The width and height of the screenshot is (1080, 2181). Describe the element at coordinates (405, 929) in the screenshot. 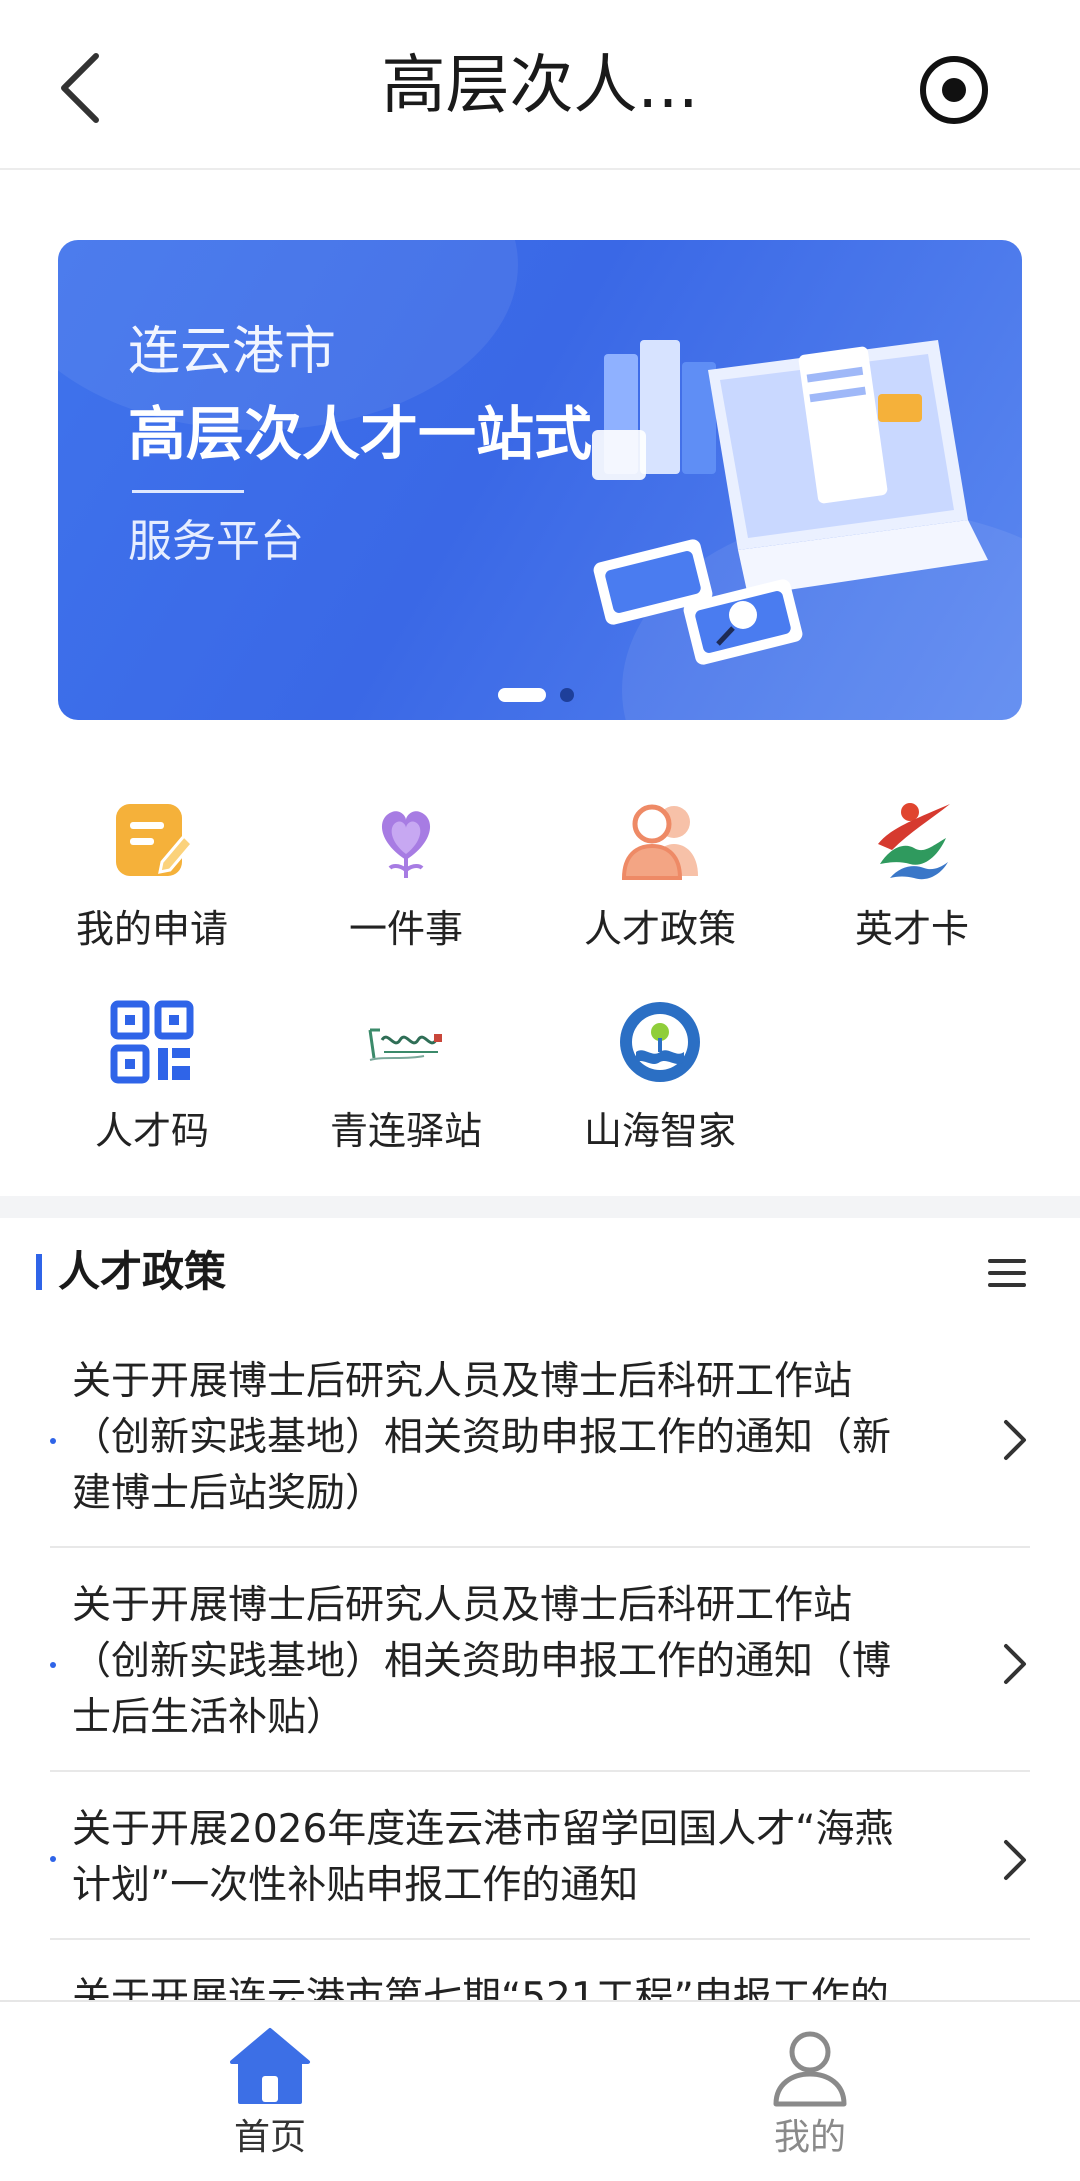

I see `quick-action-label: 一件事` at that location.